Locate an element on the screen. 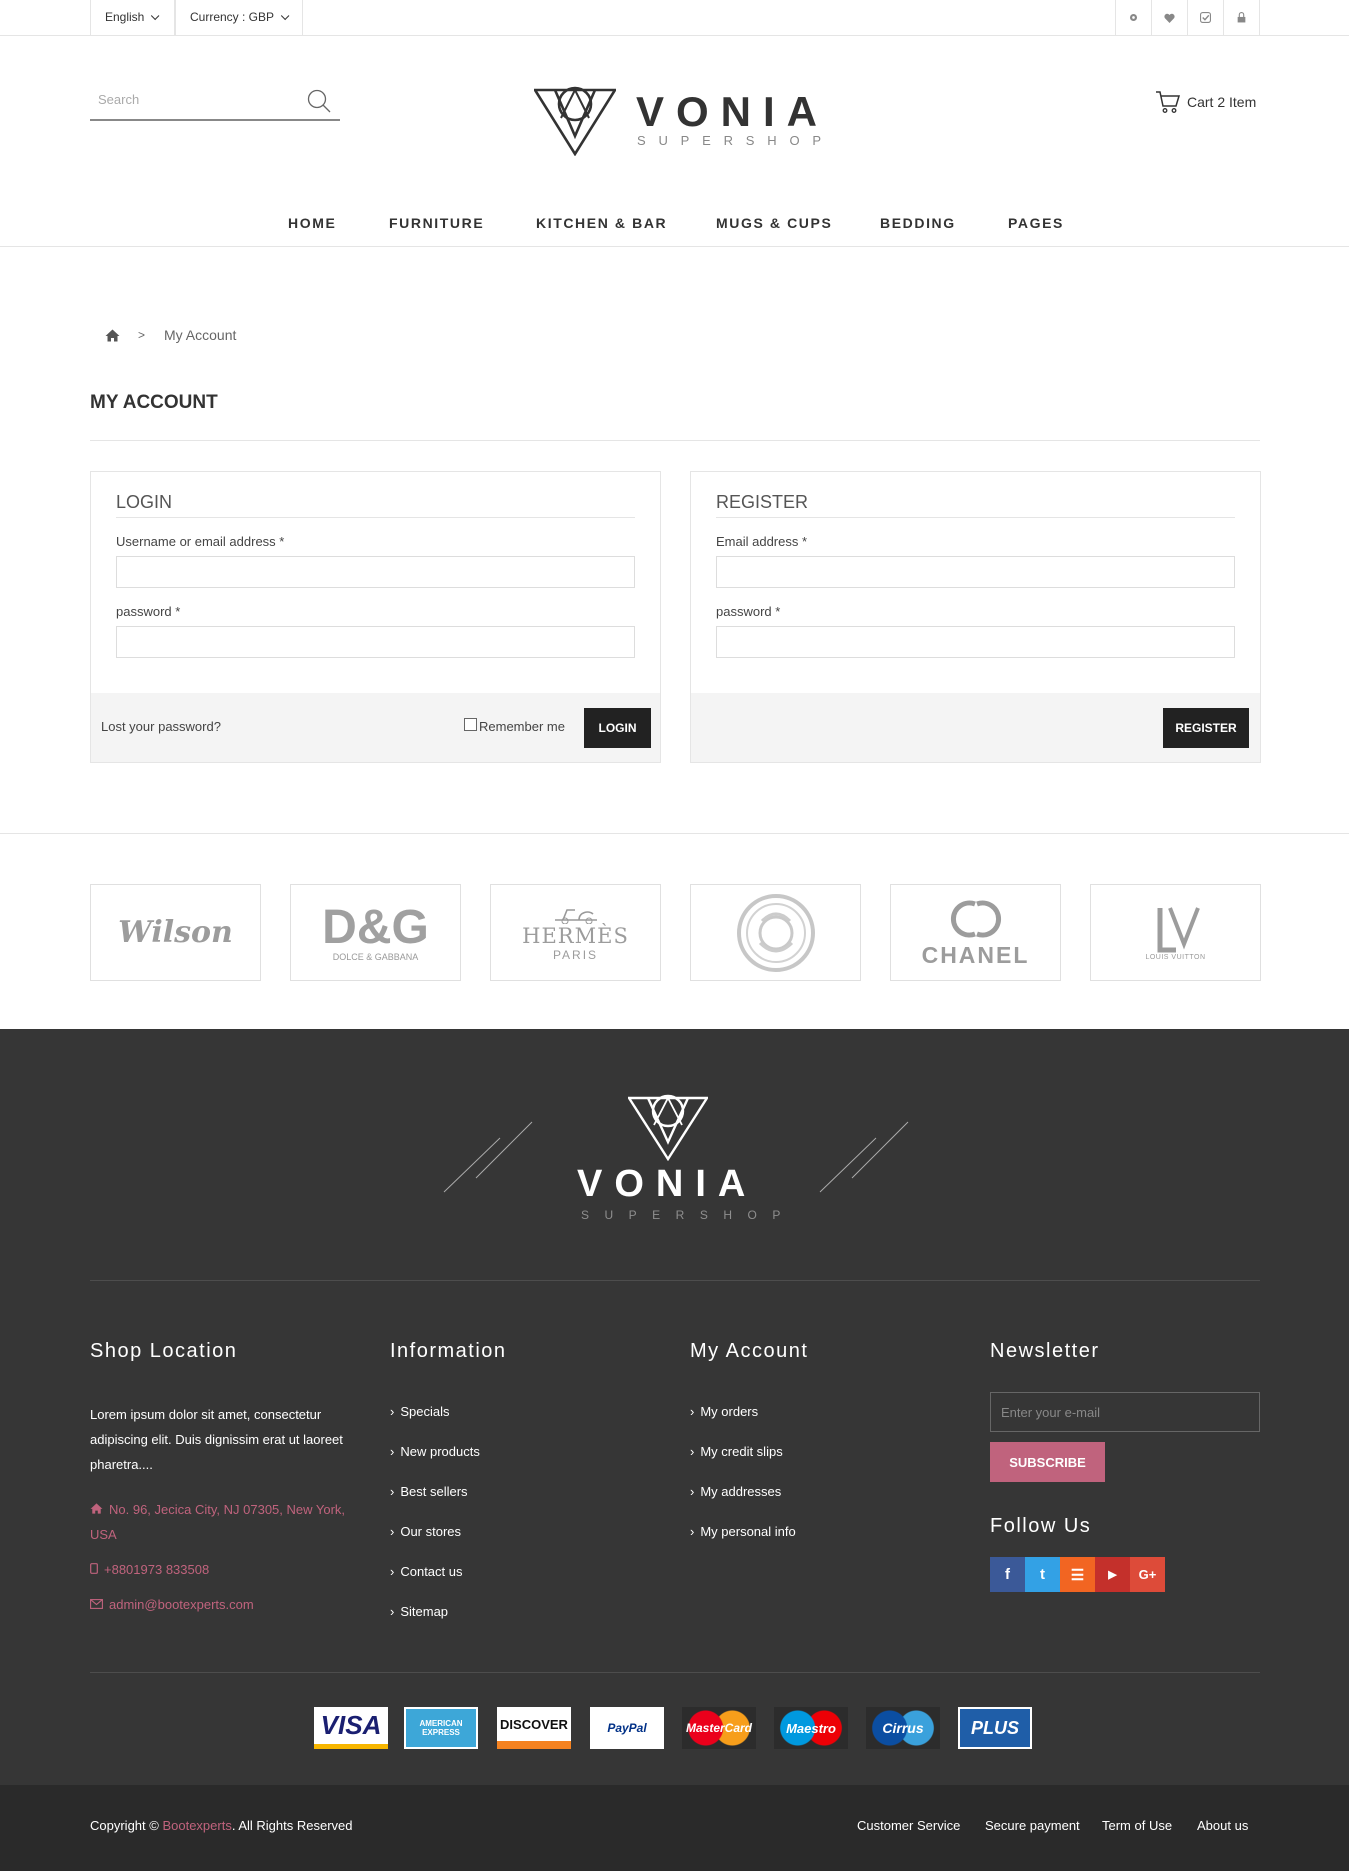  login-button: LOGIN is located at coordinates (617, 728).